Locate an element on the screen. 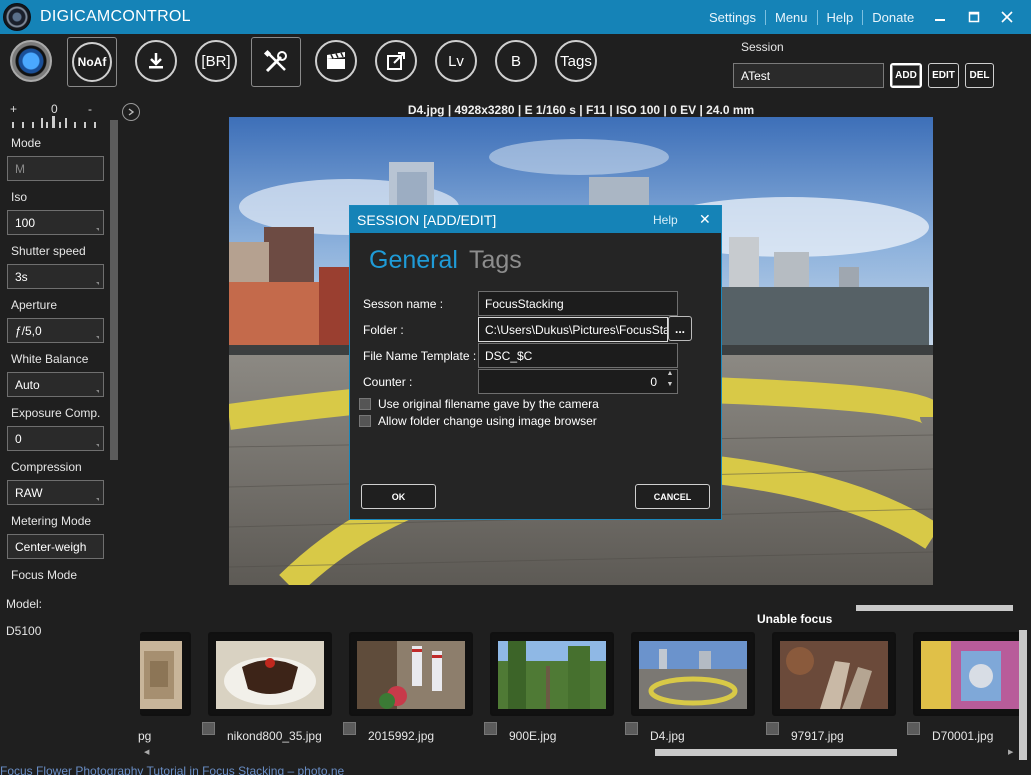 This screenshot has width=1031, height=775. thumbnail-3-name: 900E.jpg is located at coordinates (533, 736).